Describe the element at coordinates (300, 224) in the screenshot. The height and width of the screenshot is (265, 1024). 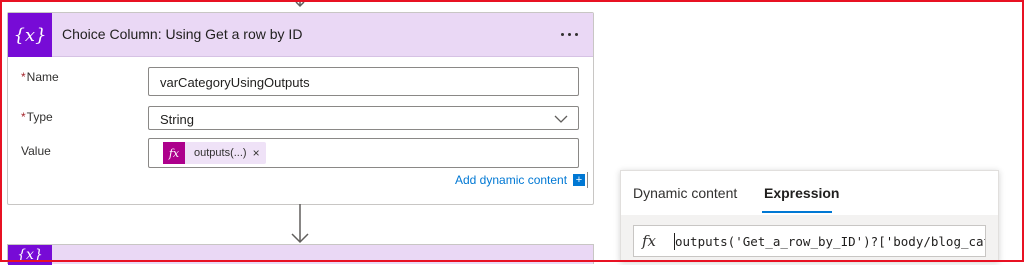
I see `connector-arrow` at that location.